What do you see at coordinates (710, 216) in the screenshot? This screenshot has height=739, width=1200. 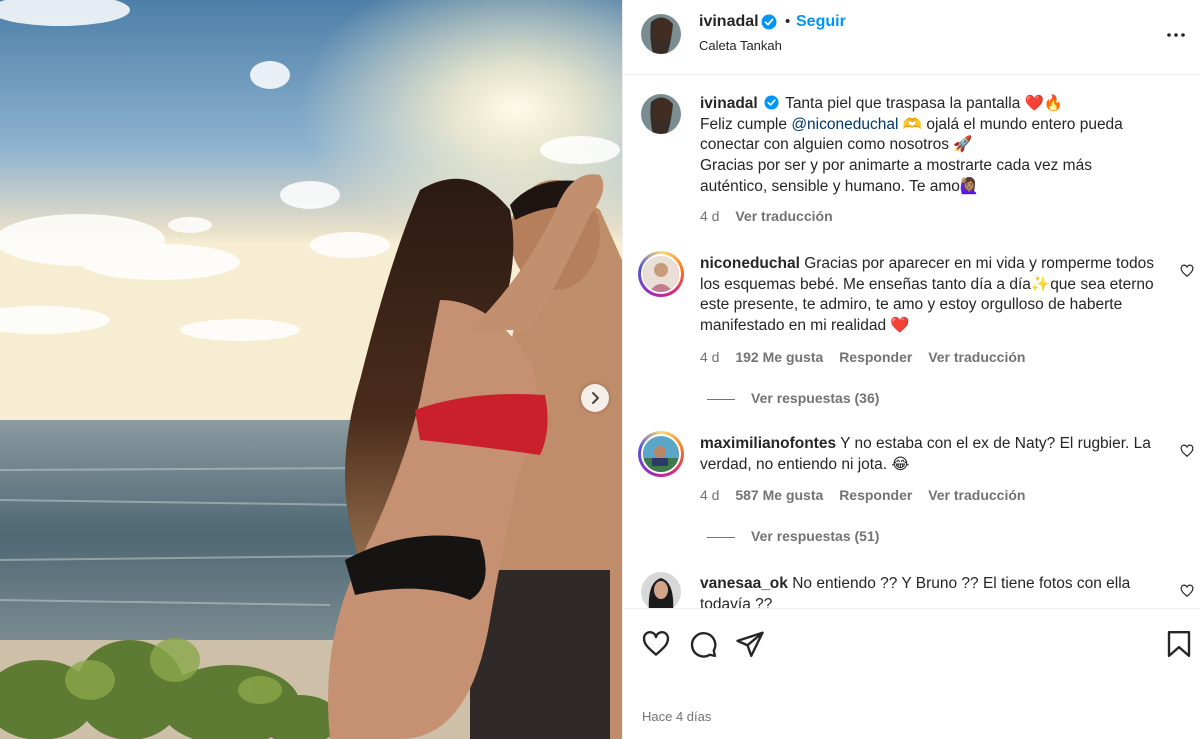 I see `caption-age: 4 d` at bounding box center [710, 216].